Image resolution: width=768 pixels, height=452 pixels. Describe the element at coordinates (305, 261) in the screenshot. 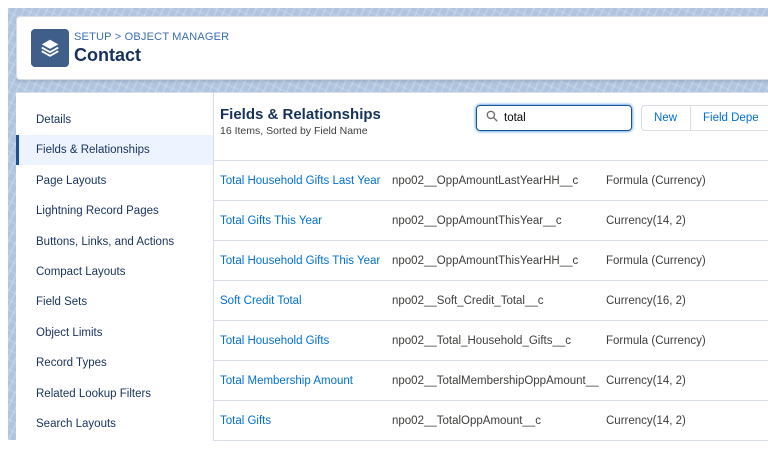

I see `field-label-link: Total Household Gifts This Year` at that location.